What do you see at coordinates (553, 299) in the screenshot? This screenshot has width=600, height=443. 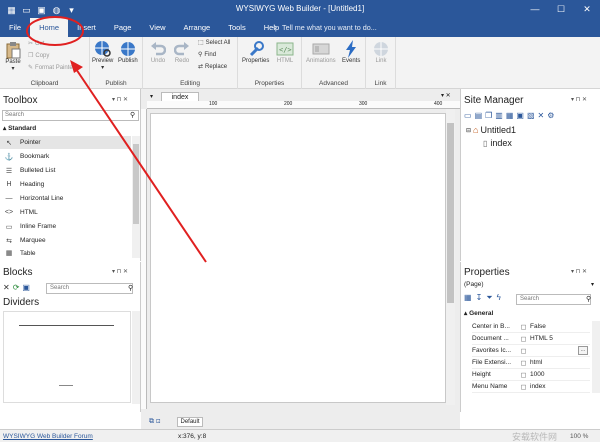 I see `properties-search-input: Search` at bounding box center [553, 299].